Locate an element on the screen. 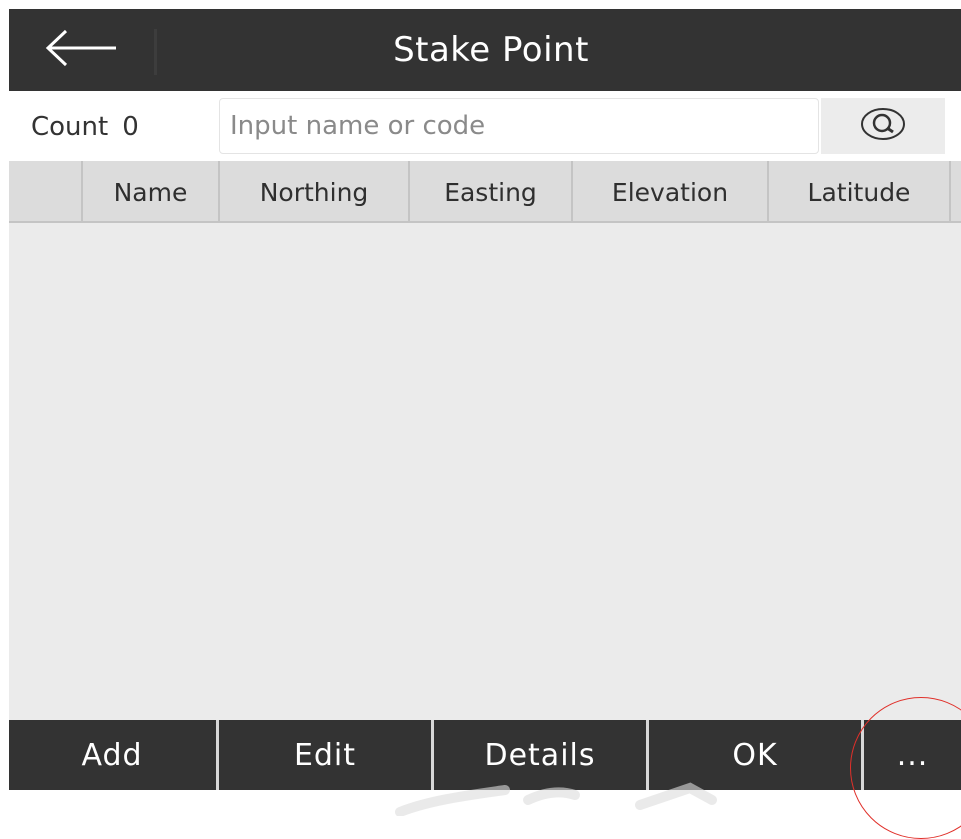  search-input is located at coordinates (519, 126).